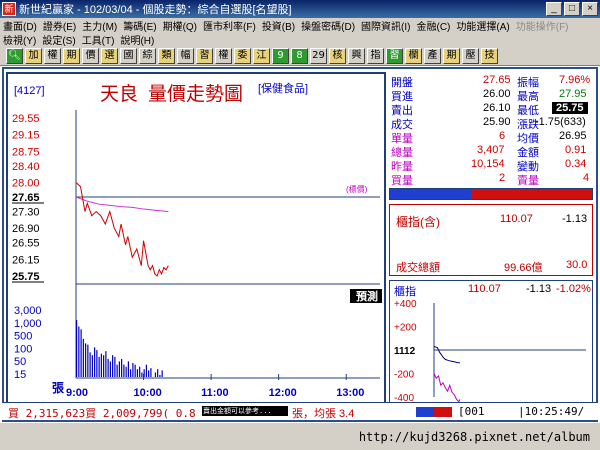 The height and width of the screenshot is (450, 600). What do you see at coordinates (20, 362) in the screenshot?
I see `volume-tick-label: 50` at bounding box center [20, 362].